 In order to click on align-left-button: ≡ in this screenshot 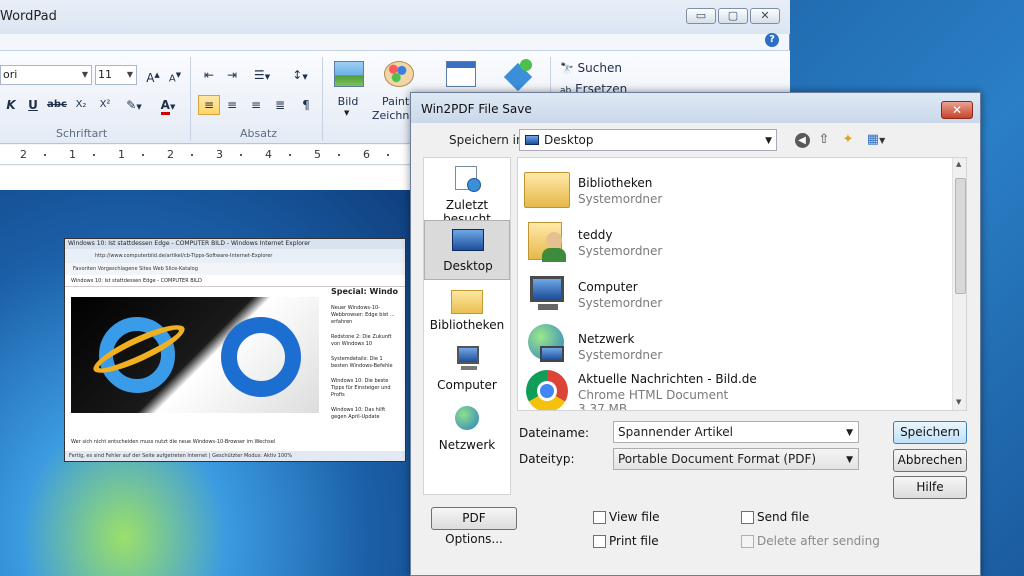, I will do `click(209, 105)`.